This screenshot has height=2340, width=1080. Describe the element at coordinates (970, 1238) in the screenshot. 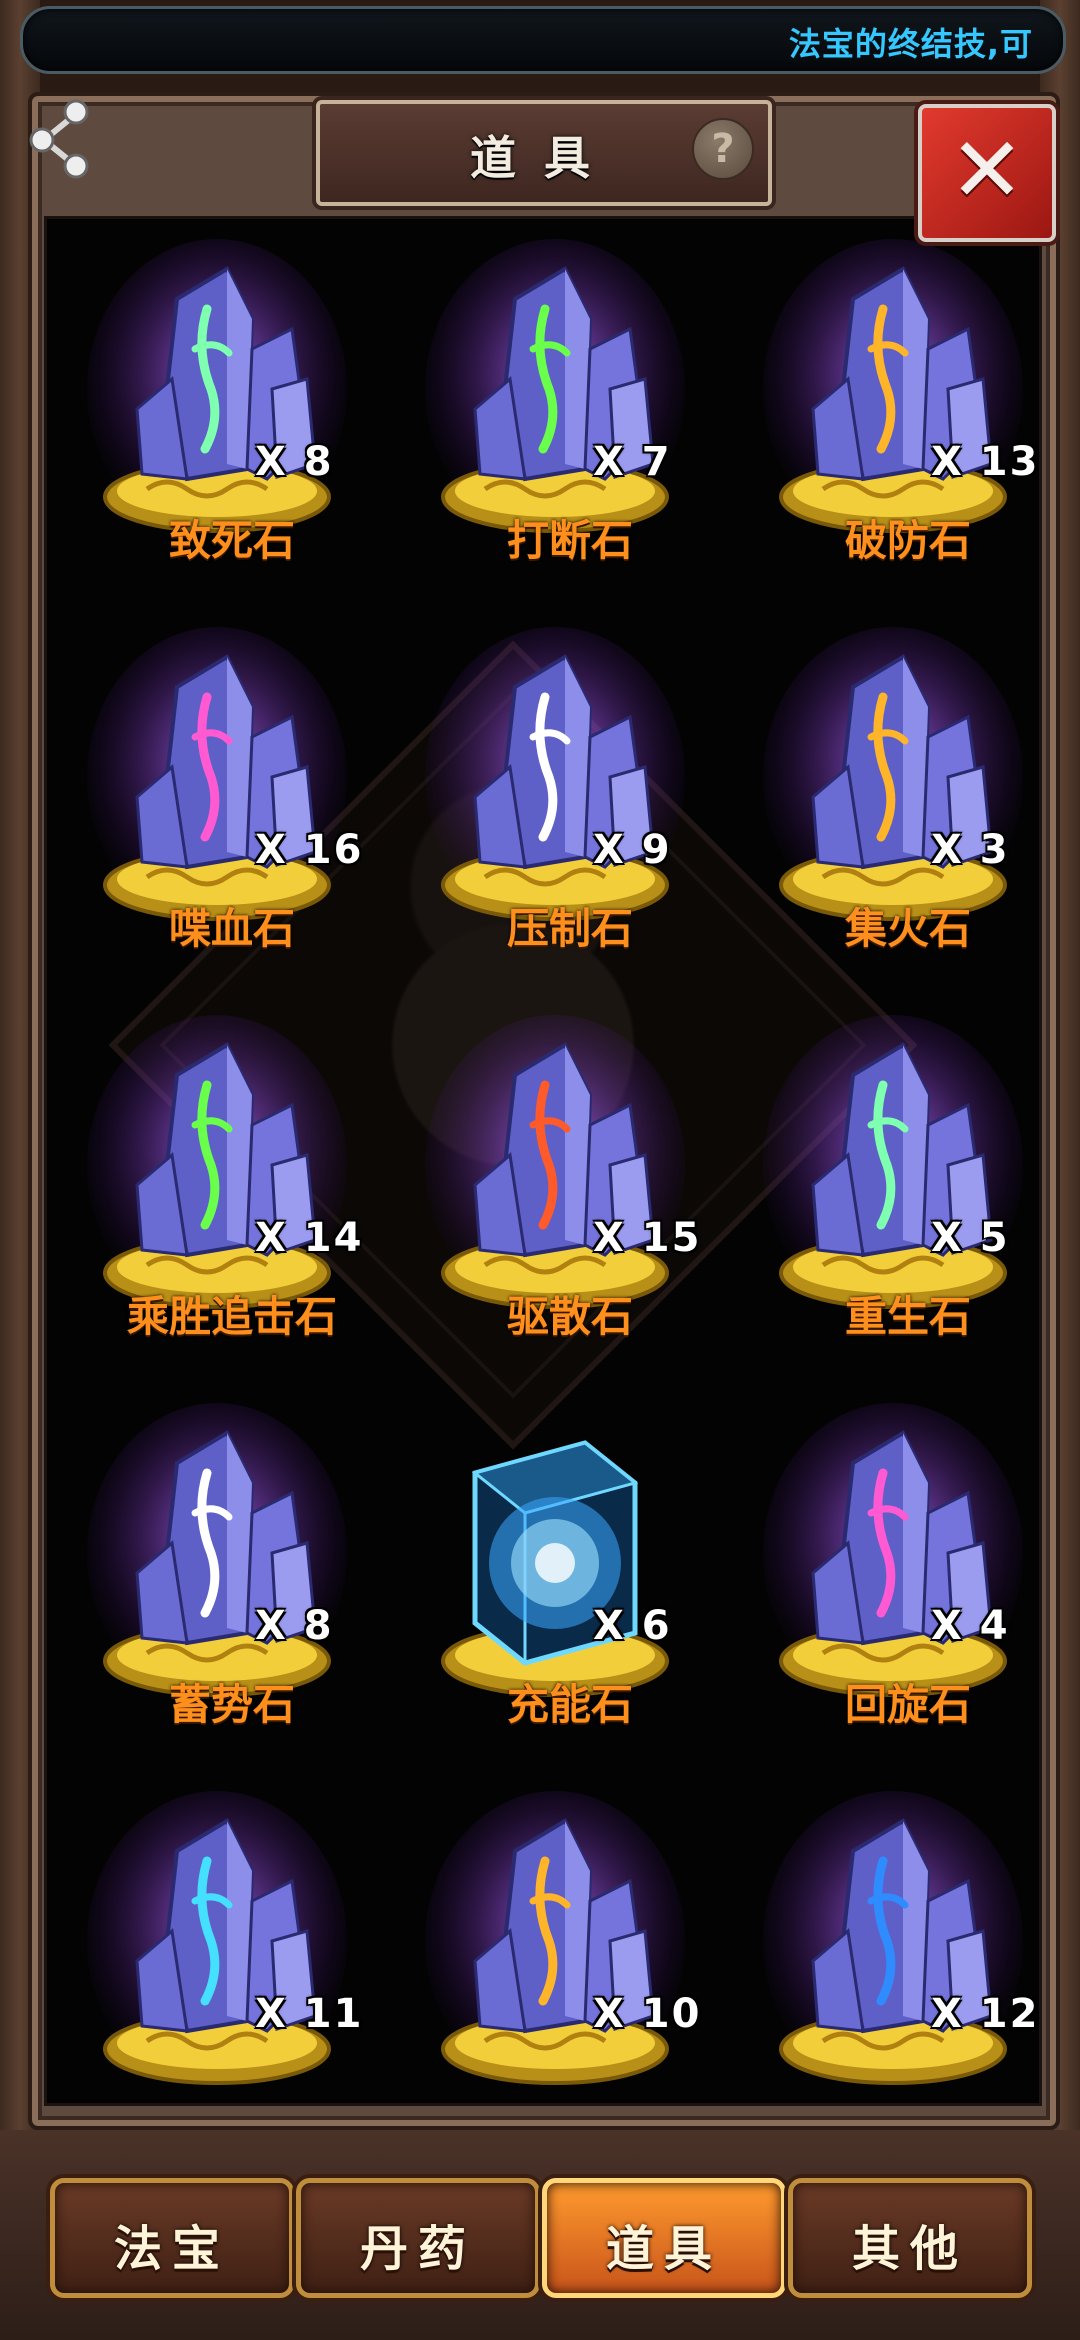

I see `item-count: X 5` at that location.